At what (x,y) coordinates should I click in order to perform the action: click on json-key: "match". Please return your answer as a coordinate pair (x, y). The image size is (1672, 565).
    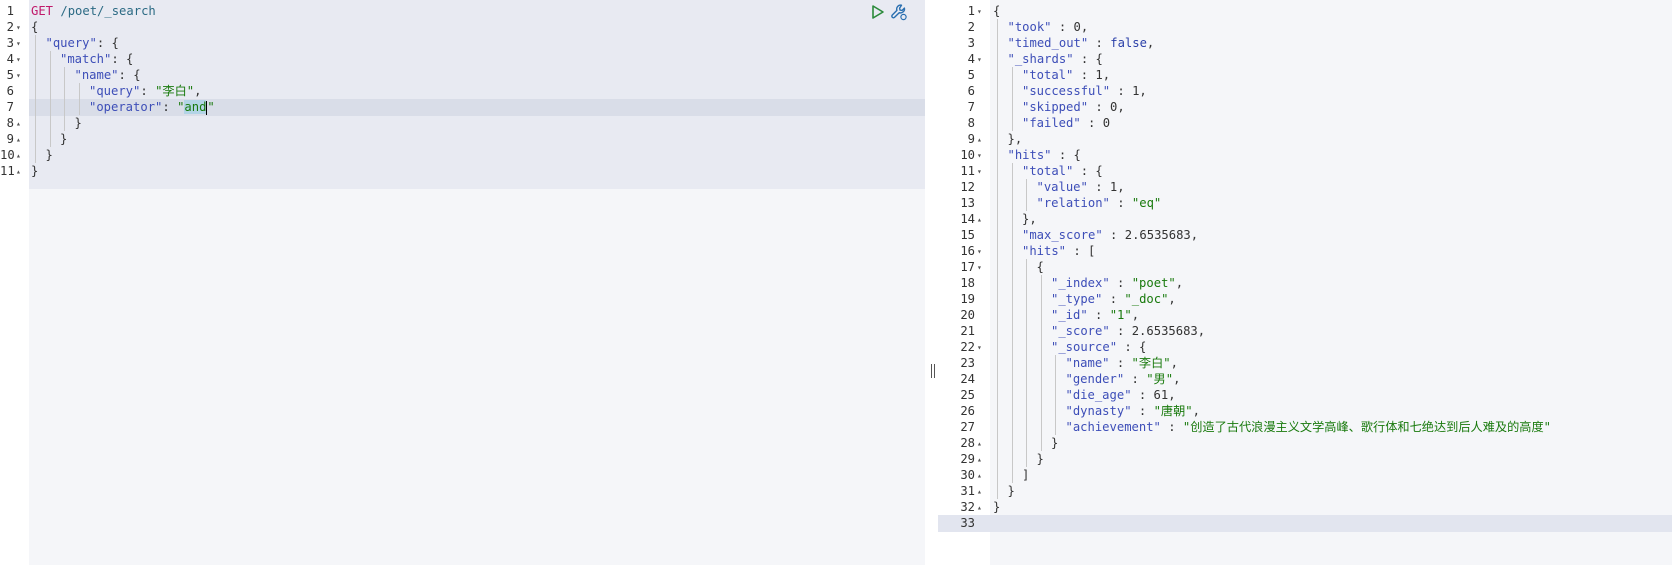
    Looking at the image, I should click on (86, 59).